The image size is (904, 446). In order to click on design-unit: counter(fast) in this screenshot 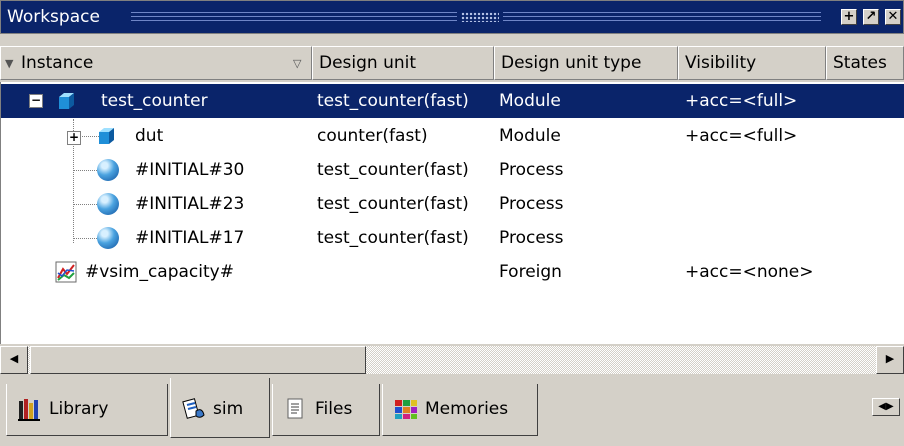, I will do `click(372, 136)`.